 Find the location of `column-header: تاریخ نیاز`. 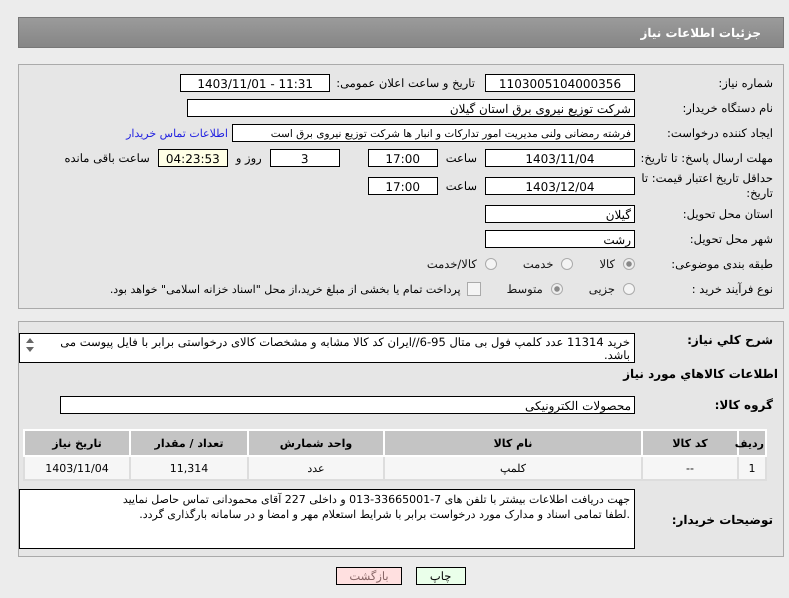

column-header: تاریخ نیاز is located at coordinates (77, 443).